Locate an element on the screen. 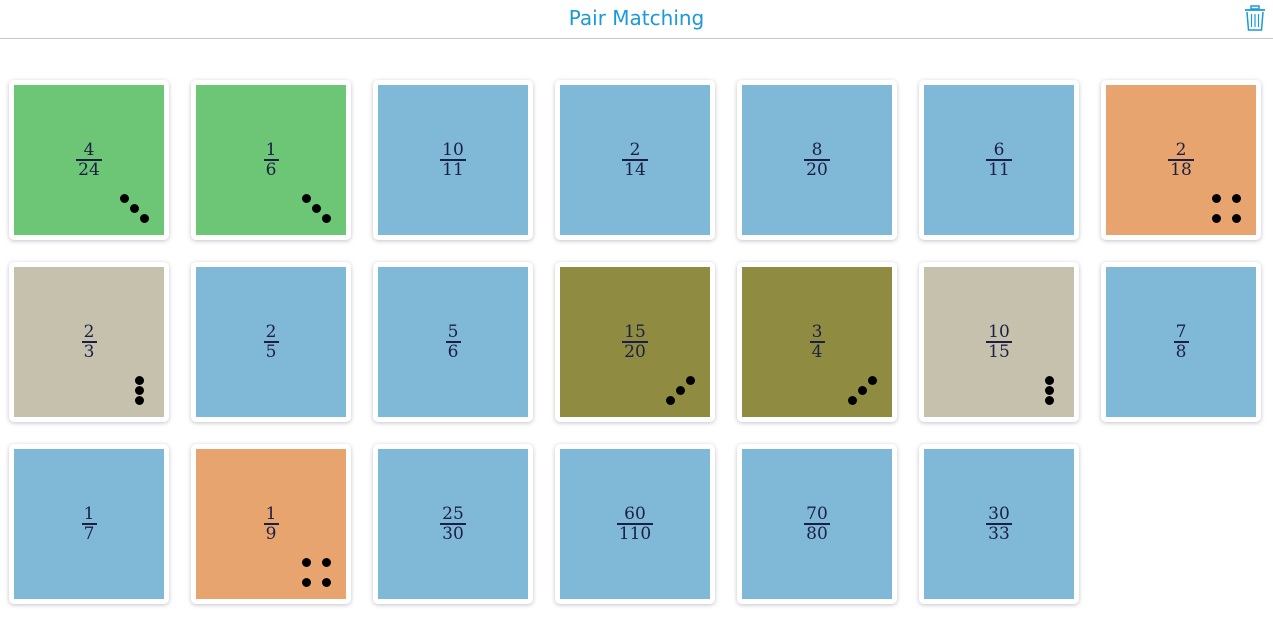 The image size is (1273, 640). fraction-card: 4 24 is located at coordinates (89, 160).